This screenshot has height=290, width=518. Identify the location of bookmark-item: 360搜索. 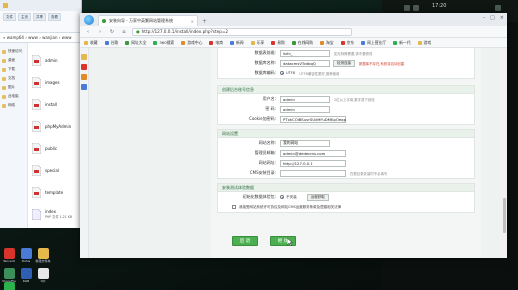
(163, 43).